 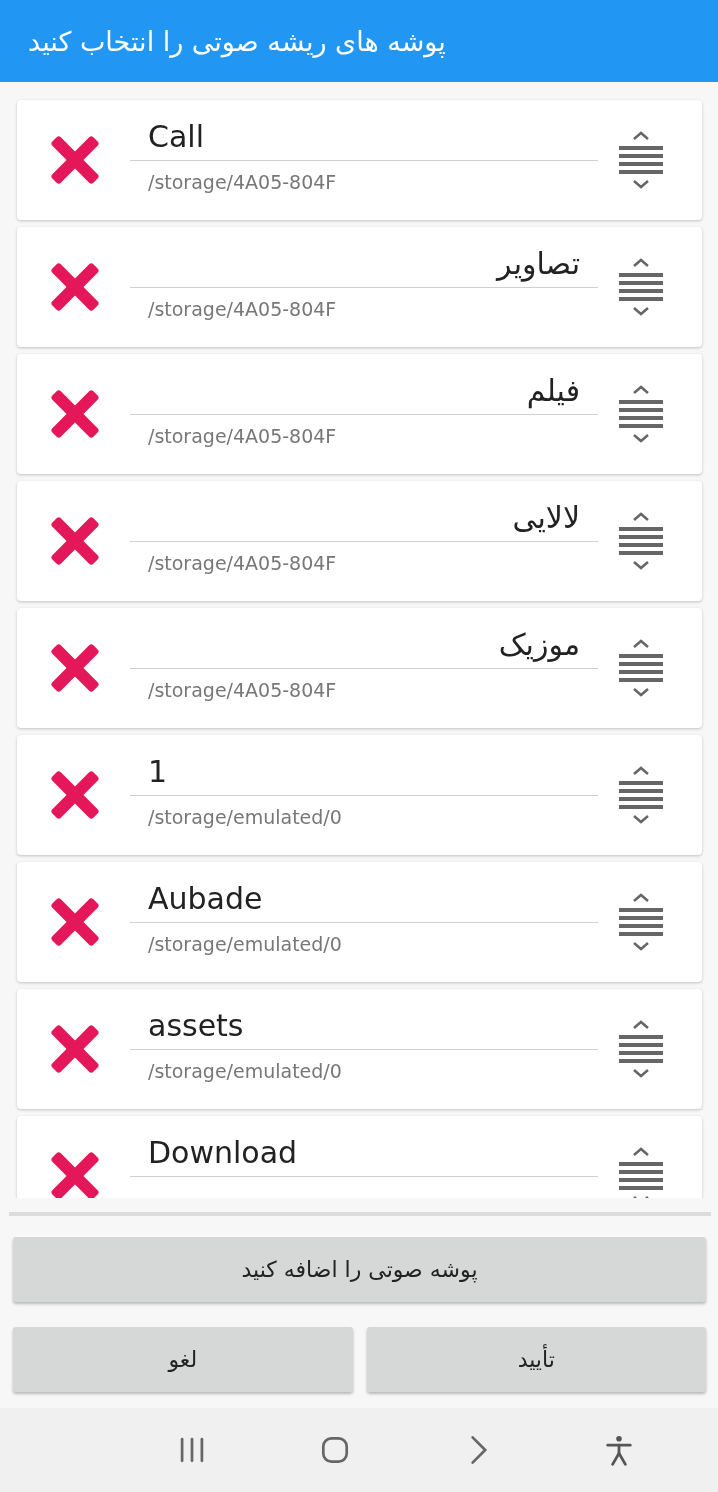 What do you see at coordinates (364, 1152) in the screenshot?
I see `folder-name-field: Download` at bounding box center [364, 1152].